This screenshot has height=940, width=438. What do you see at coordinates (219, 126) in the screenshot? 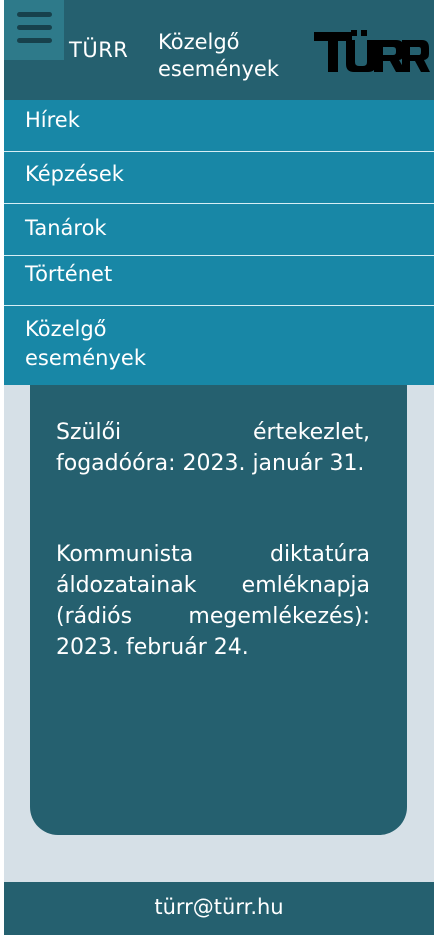
I see `nav-item-hirek: Hírek` at bounding box center [219, 126].